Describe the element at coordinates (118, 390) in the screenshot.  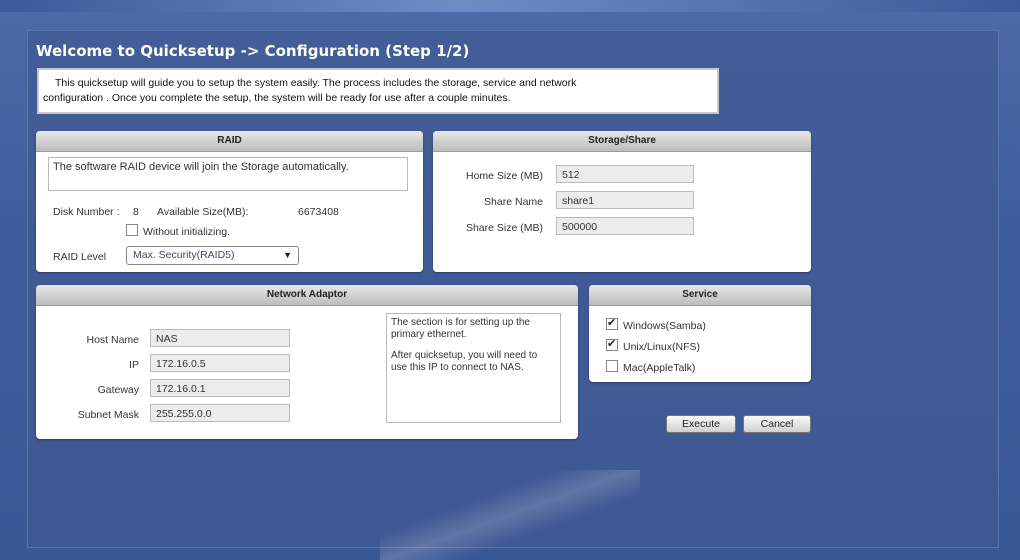
I see `gateway-label: Gateway` at that location.